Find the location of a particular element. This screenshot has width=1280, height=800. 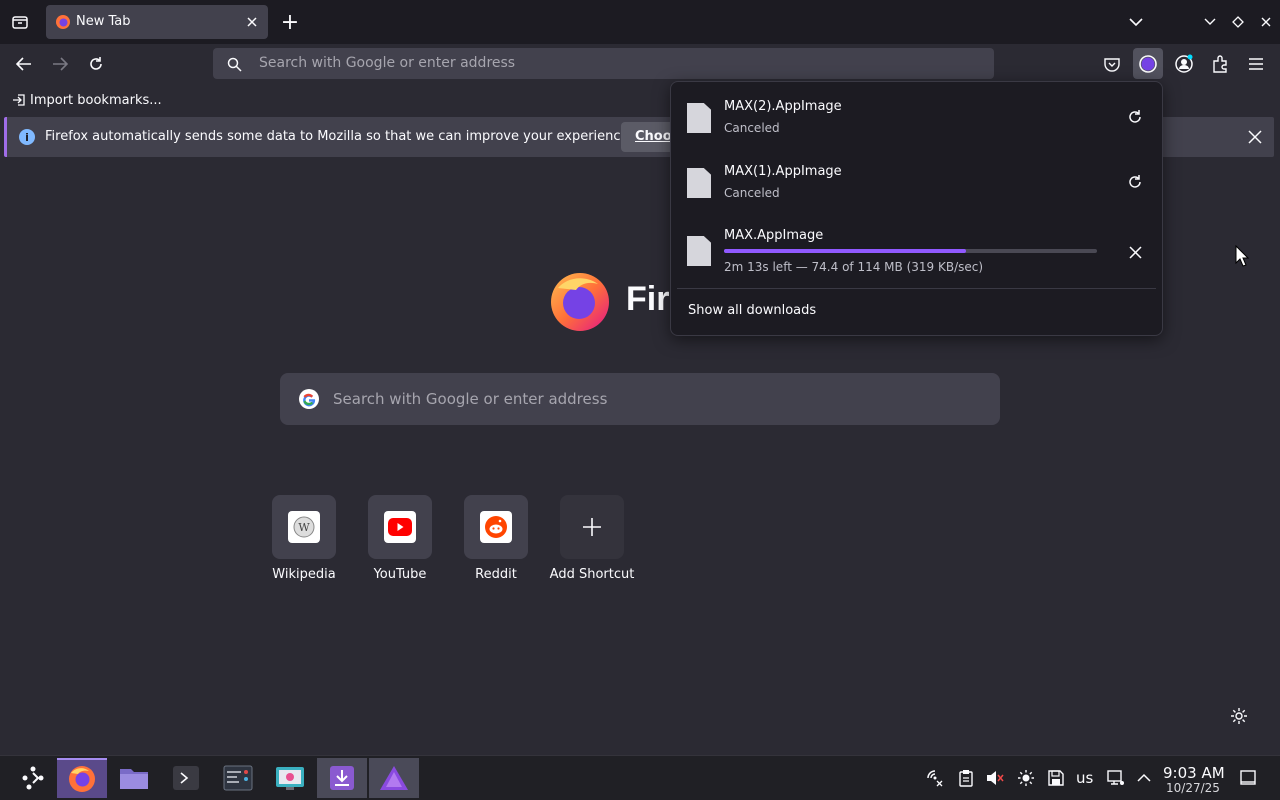

download-item: MAX(2).AppImage Canceled is located at coordinates (916, 118).